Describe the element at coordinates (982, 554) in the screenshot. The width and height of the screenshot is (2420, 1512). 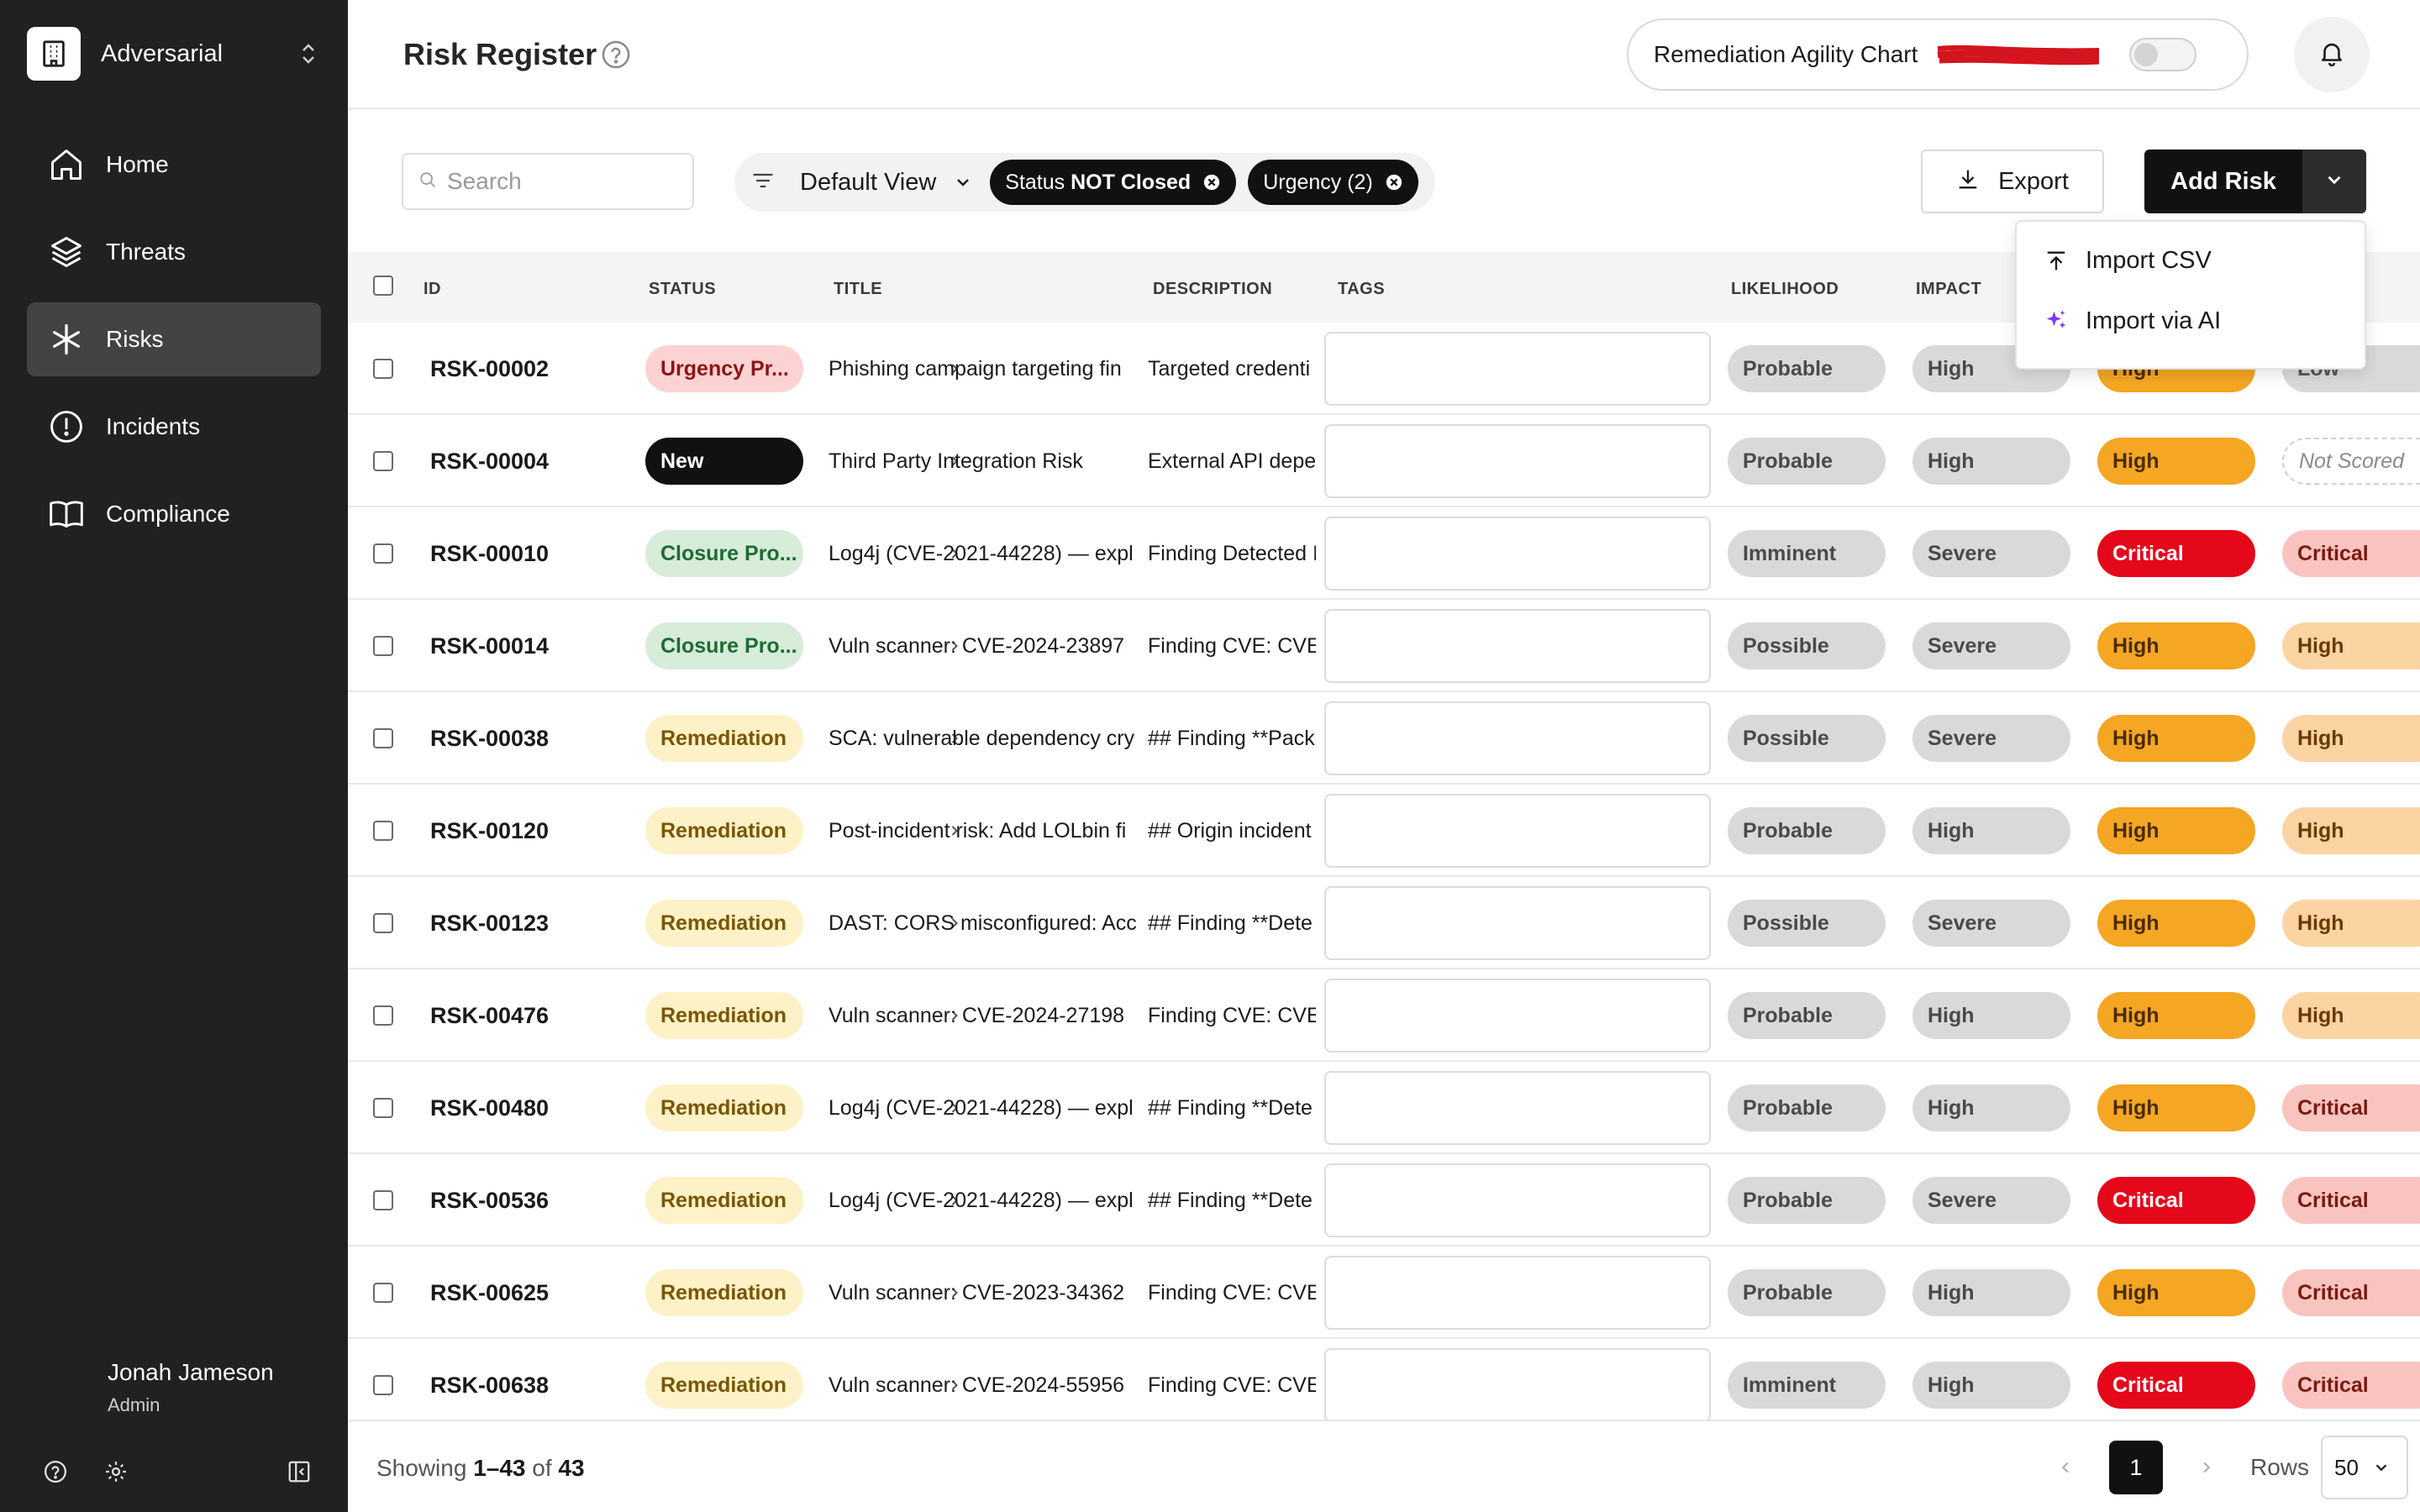
I see `risk-title: Log4j (CVE-2021-44228) — expl` at that location.